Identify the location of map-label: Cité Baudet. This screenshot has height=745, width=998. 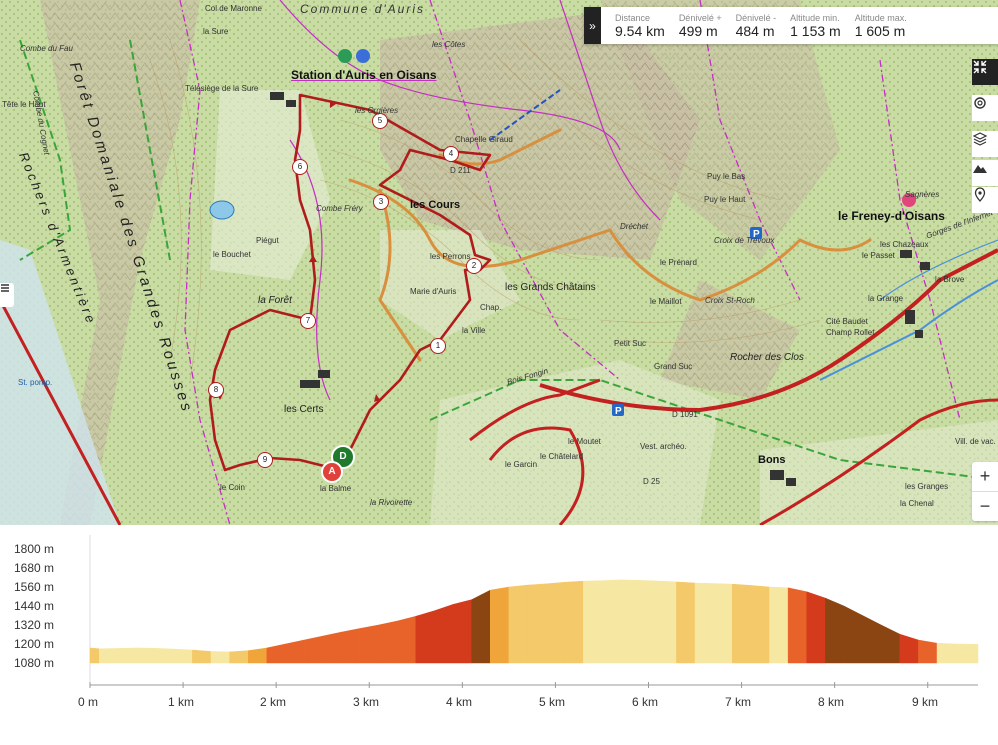
(847, 321).